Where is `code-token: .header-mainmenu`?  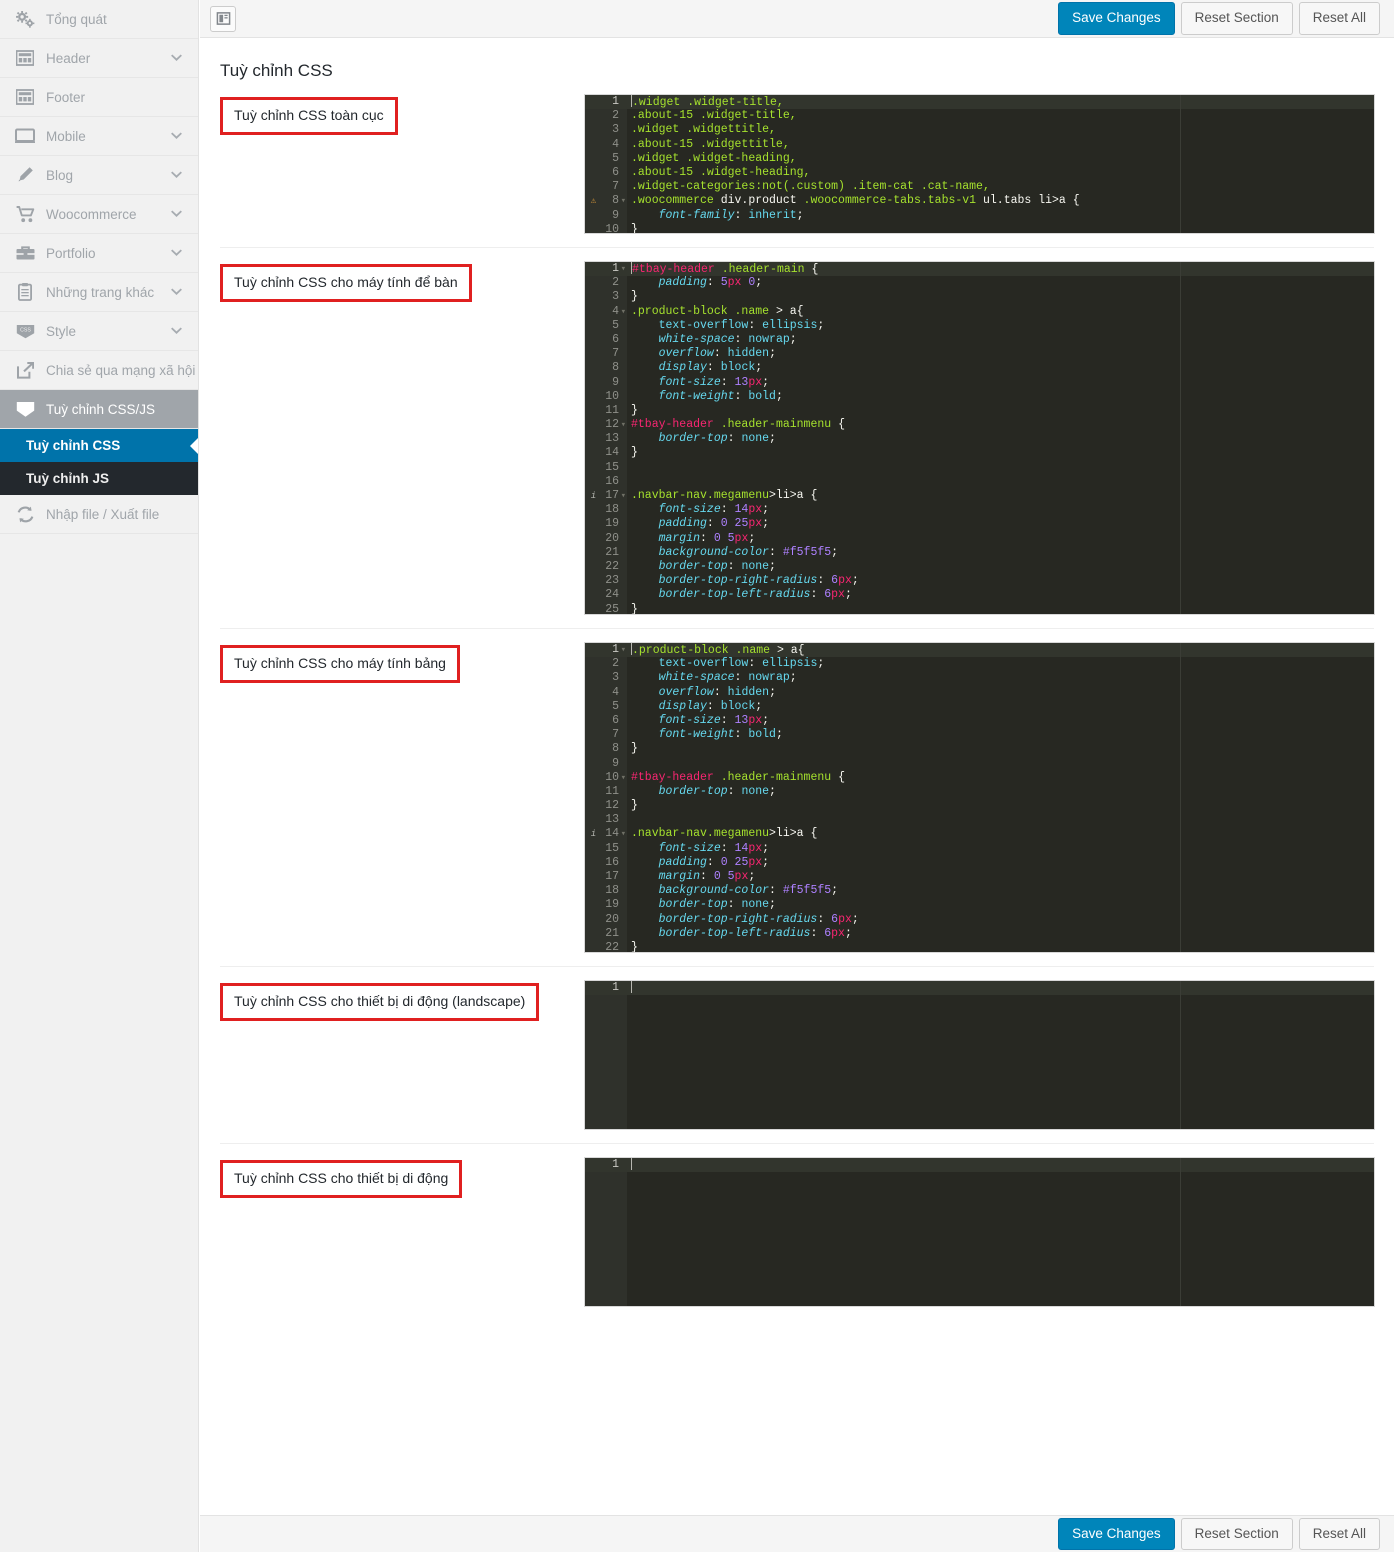 code-token: .header-mainmenu is located at coordinates (776, 777).